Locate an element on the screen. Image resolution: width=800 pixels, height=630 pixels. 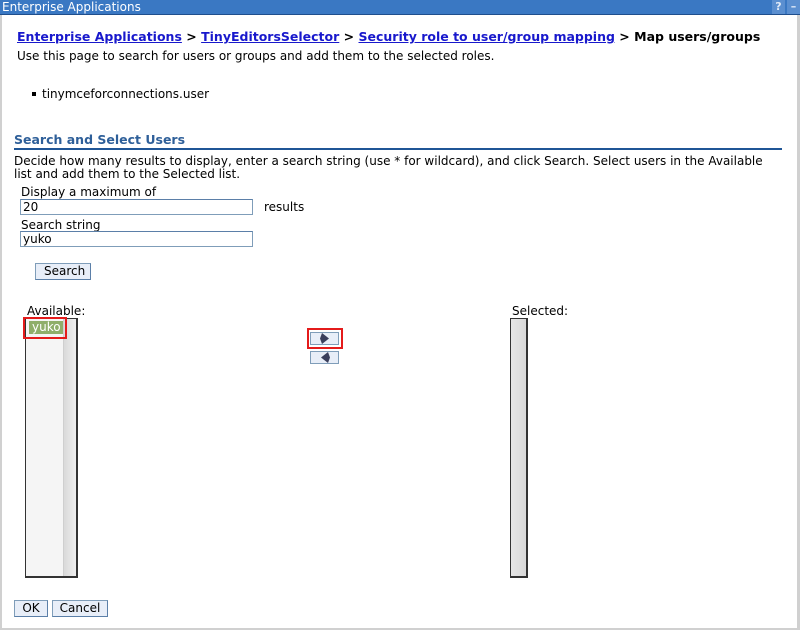
selected-label: Selected: is located at coordinates (540, 311).